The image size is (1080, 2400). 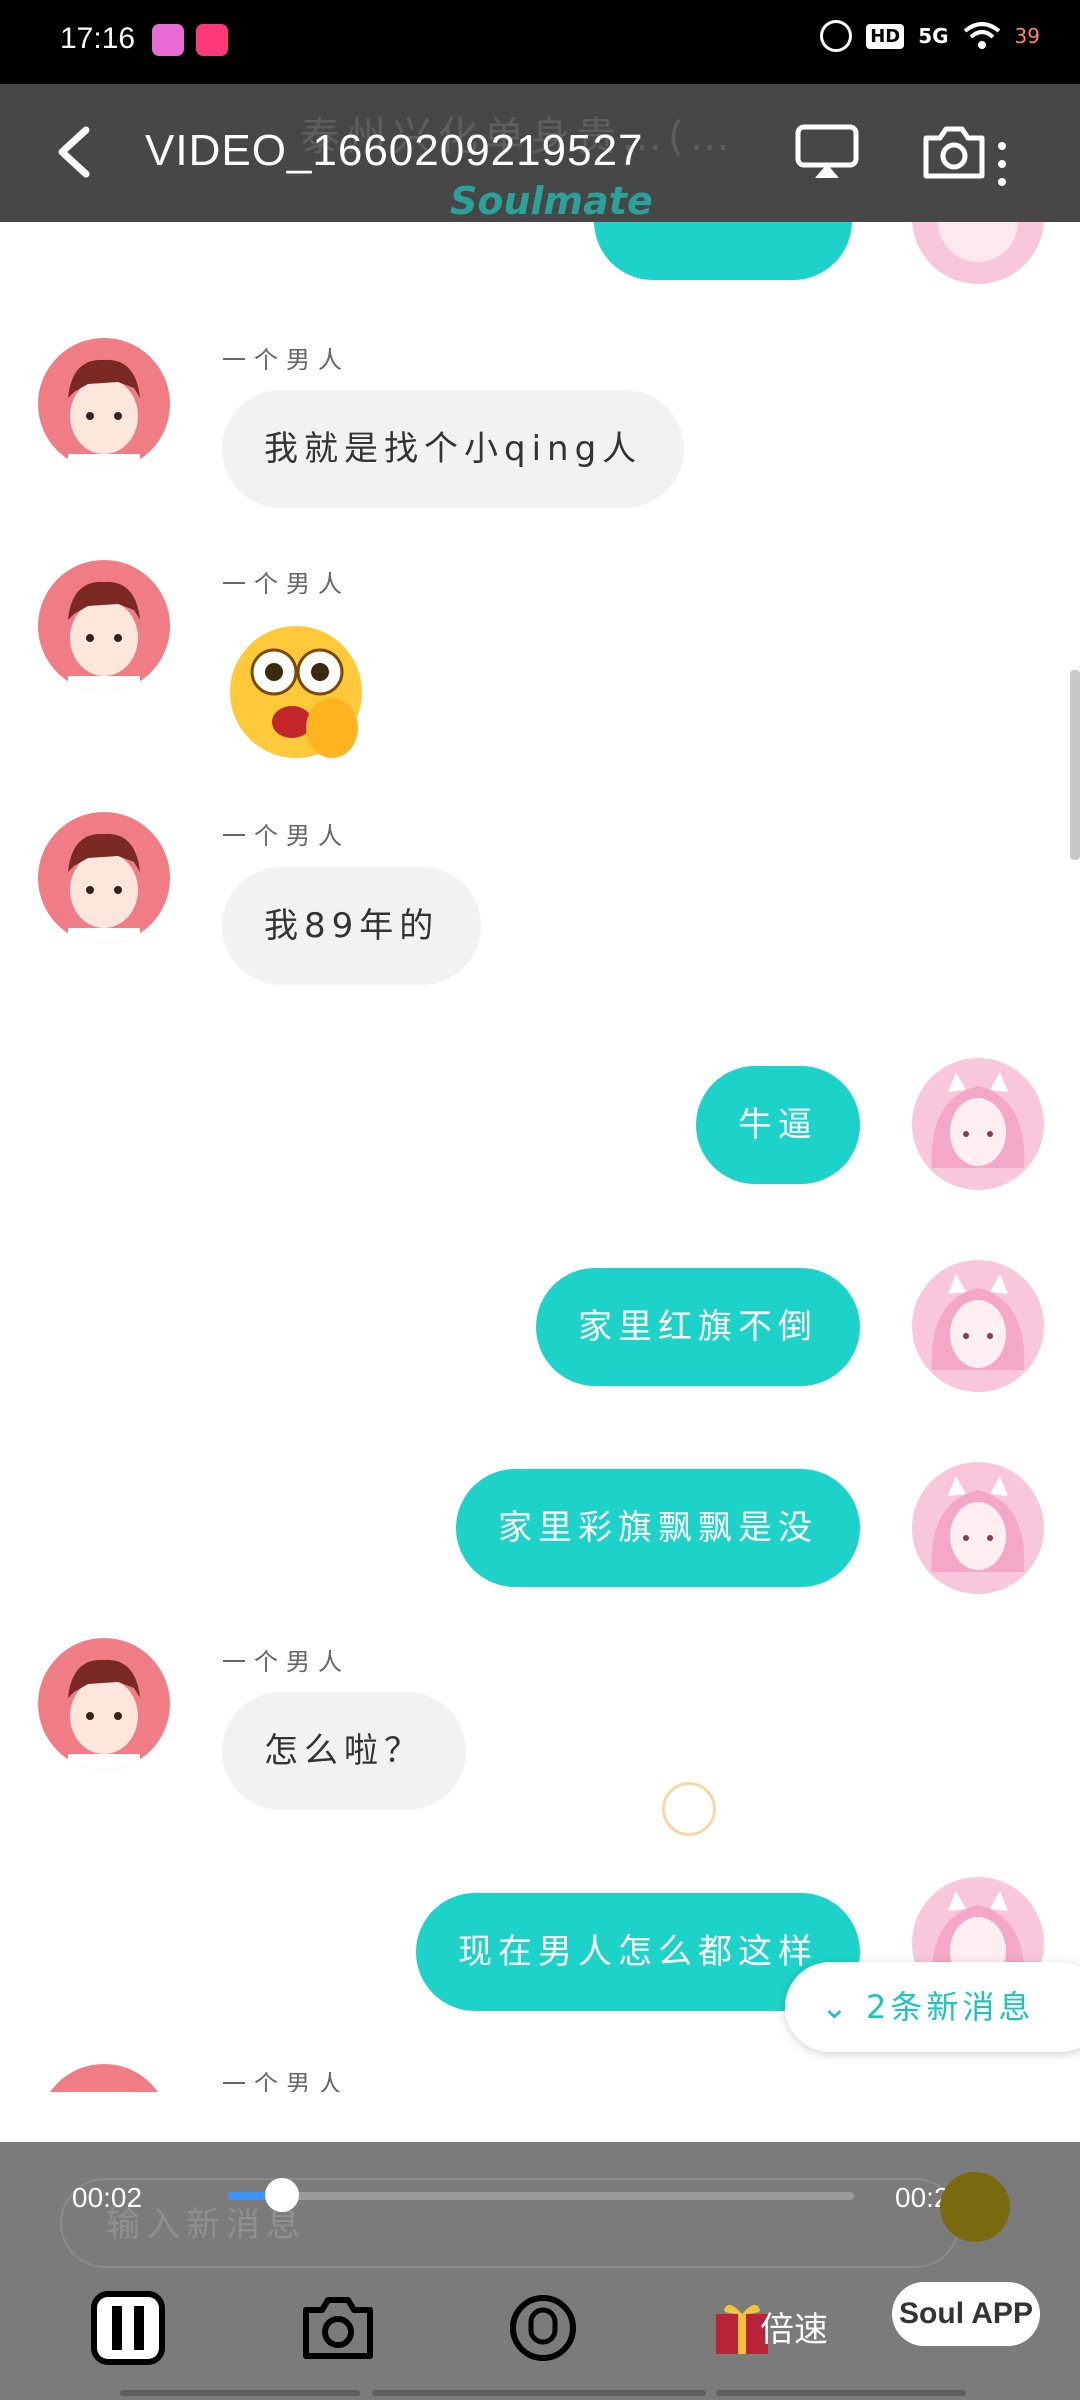 What do you see at coordinates (128, 2328) in the screenshot?
I see `pause-icon` at bounding box center [128, 2328].